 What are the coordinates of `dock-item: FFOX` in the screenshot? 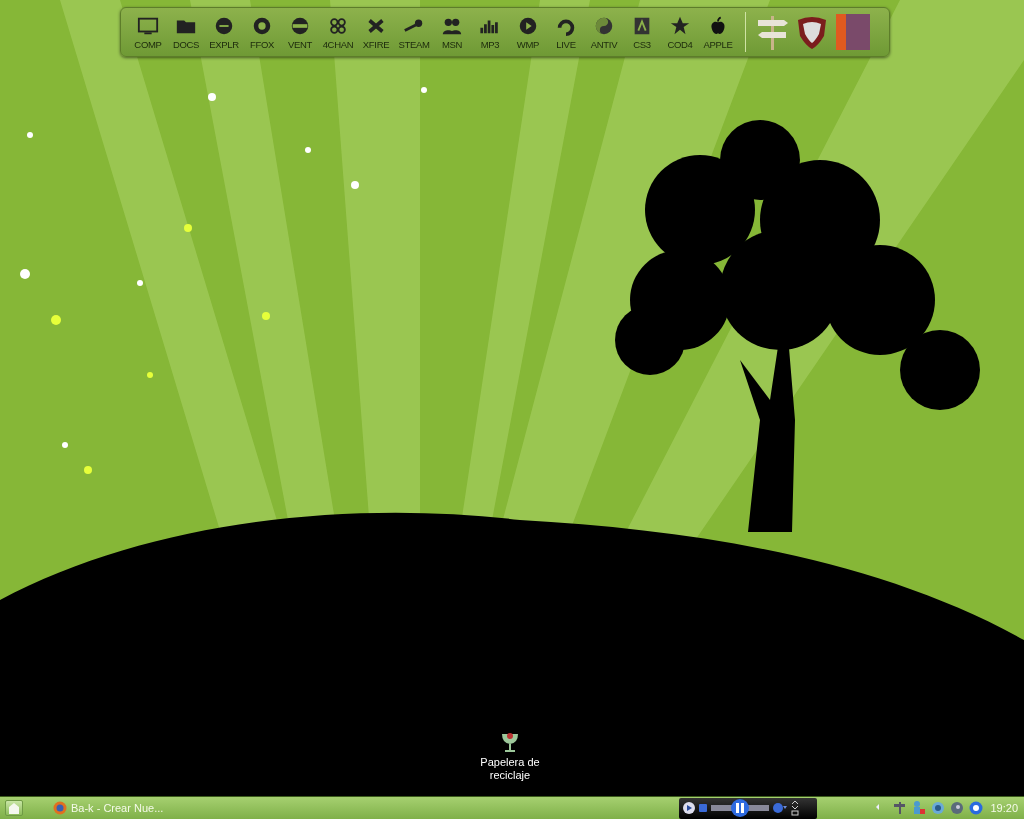 It's located at (262, 32).